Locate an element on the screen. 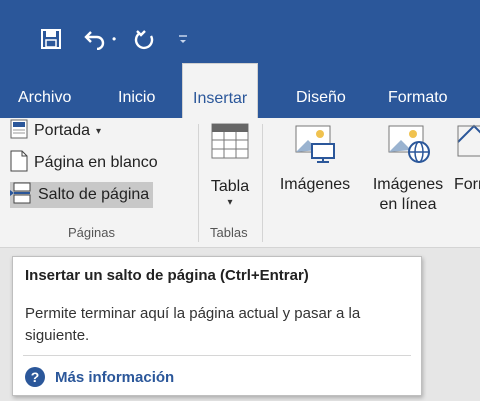 The height and width of the screenshot is (401, 480). redo-icon is located at coordinates (145, 39).